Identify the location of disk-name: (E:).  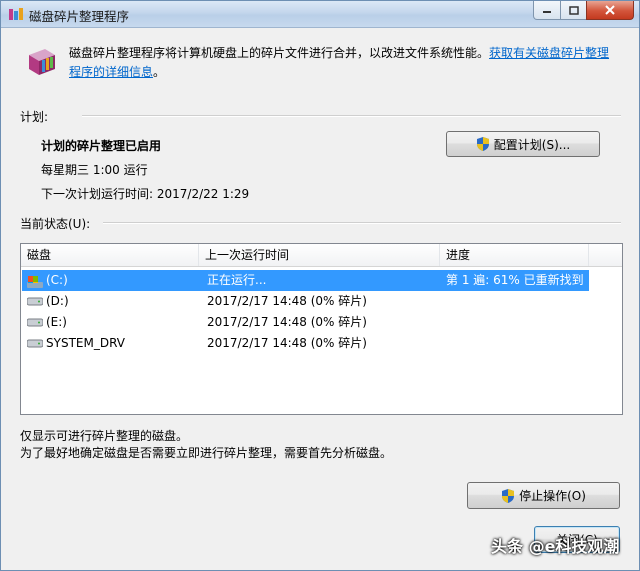
(56, 322).